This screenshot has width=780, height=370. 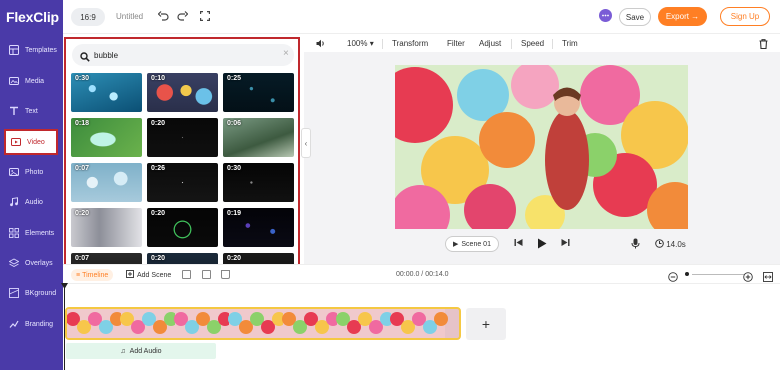 I want to click on delete-icon, so click(x=763, y=45).